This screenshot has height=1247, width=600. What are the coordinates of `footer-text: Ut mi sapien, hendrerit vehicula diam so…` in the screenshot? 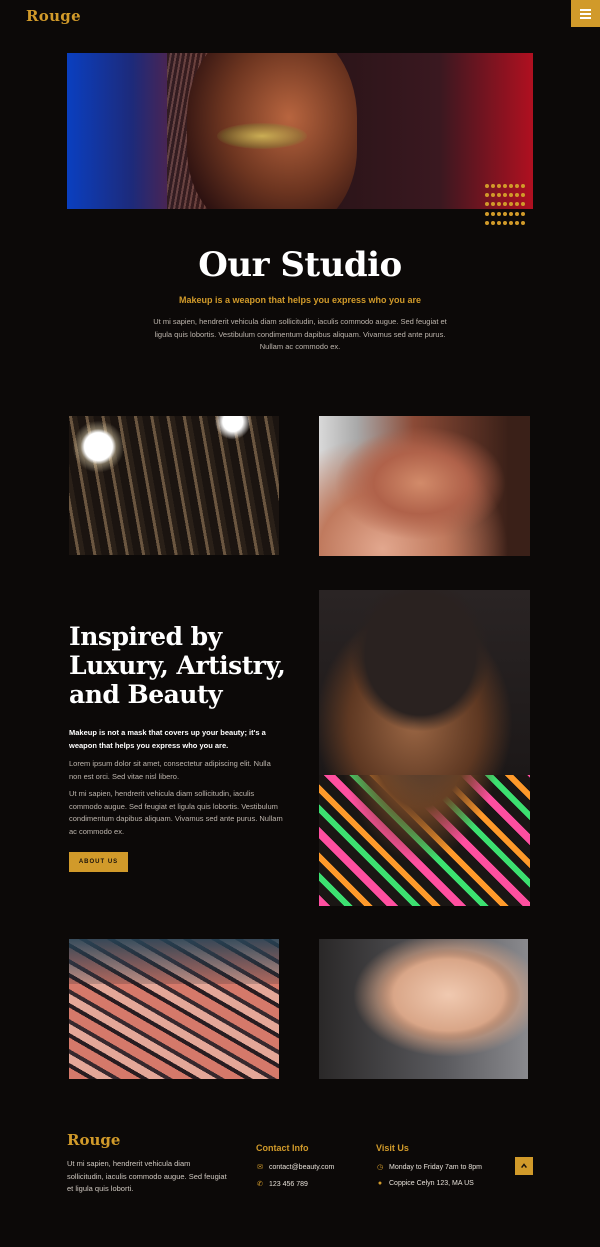 It's located at (147, 1176).